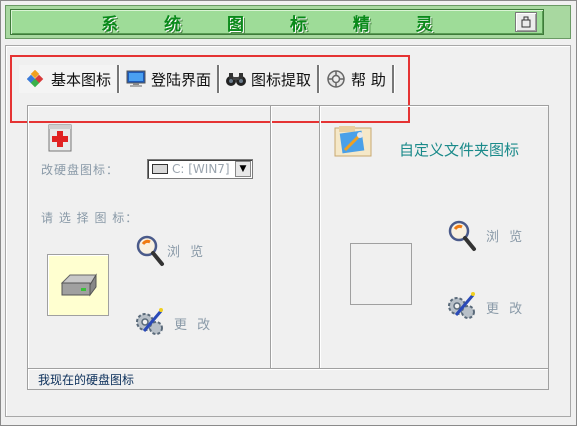 The image size is (577, 426). Describe the element at coordinates (160, 169) in the screenshot. I see `hard-drive-icon` at that location.